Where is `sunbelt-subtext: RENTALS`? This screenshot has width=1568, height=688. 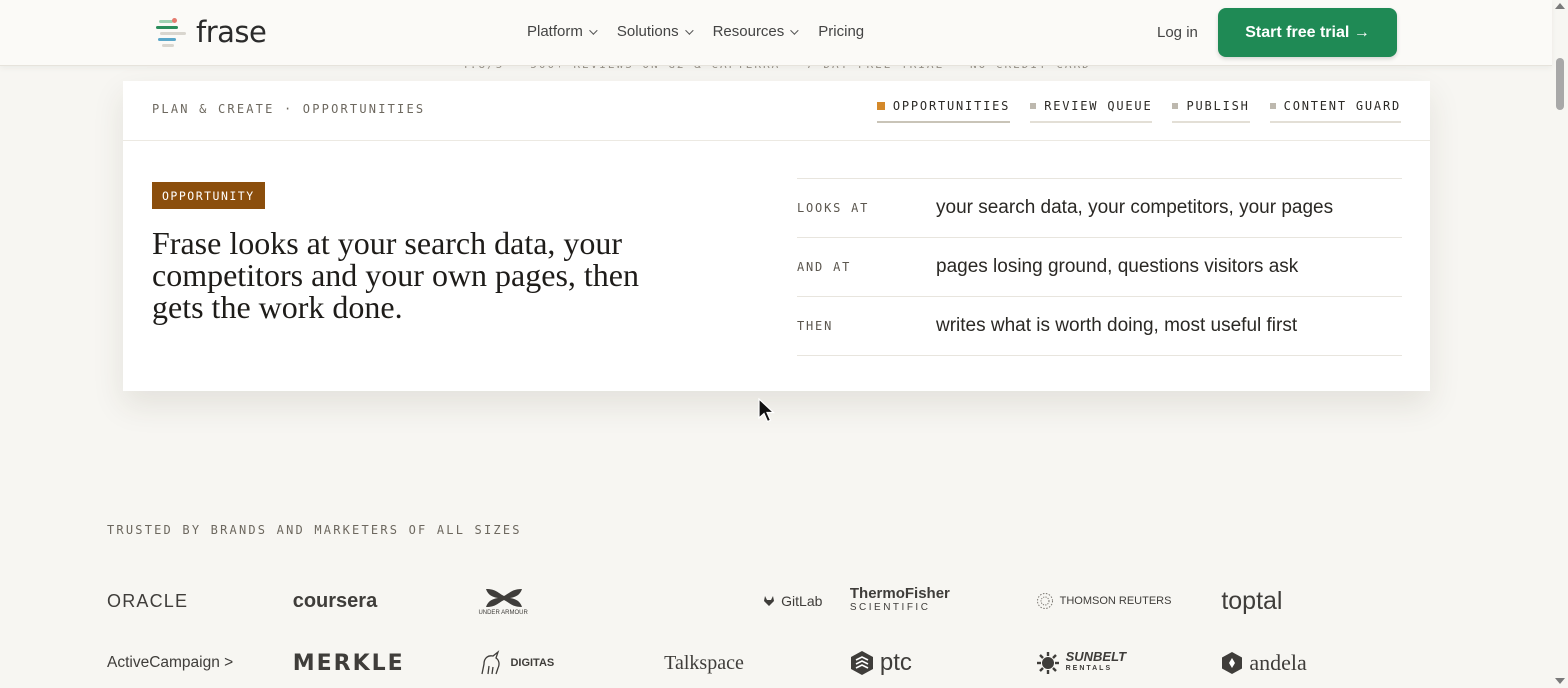
sunbelt-subtext: RENTALS is located at coordinates (1089, 668).